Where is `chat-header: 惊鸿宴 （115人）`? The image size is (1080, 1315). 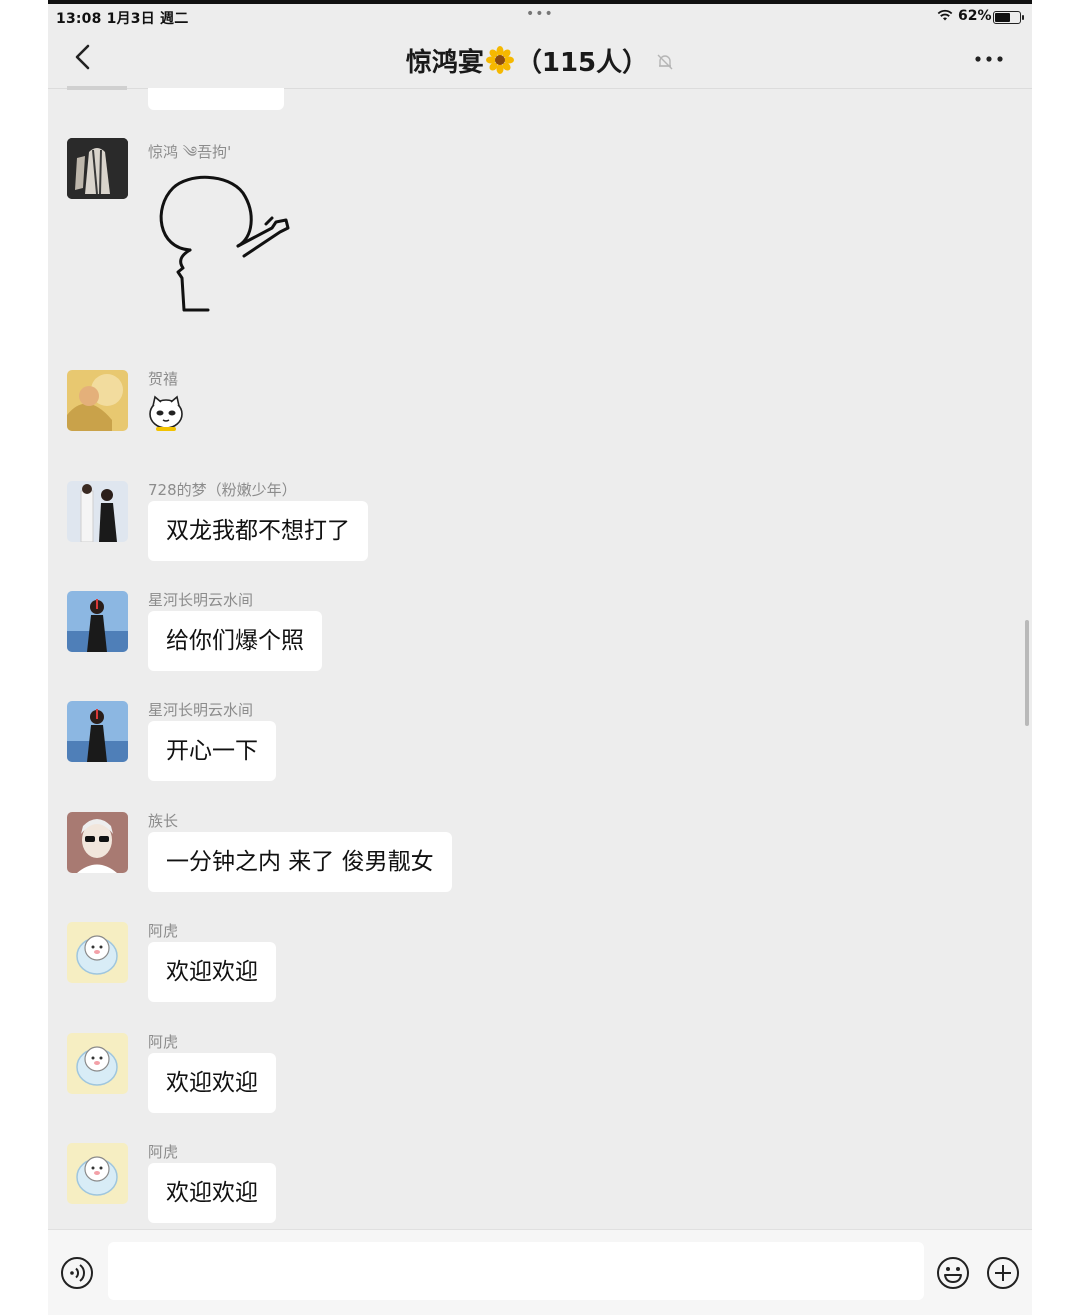
chat-header: 惊鸿宴 （115人） is located at coordinates (540, 58).